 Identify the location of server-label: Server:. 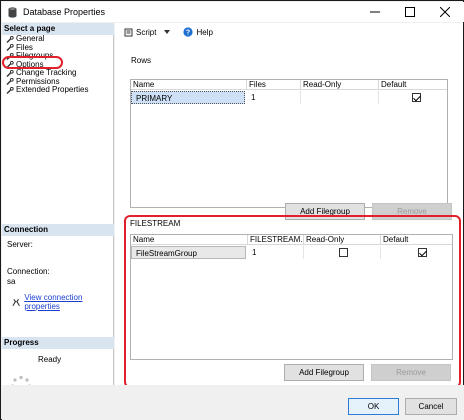
(20, 244).